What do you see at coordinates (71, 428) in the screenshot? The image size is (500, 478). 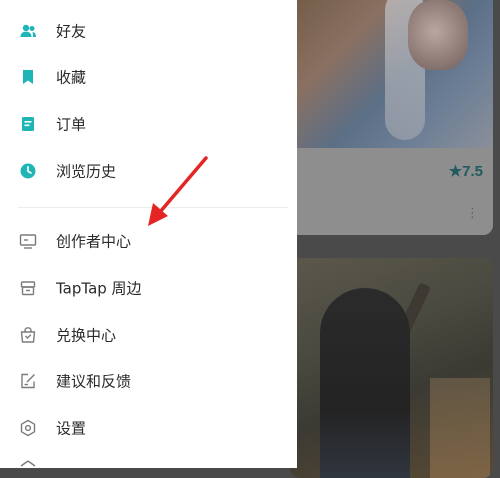 I see `drawer-item-label: 设置` at bounding box center [71, 428].